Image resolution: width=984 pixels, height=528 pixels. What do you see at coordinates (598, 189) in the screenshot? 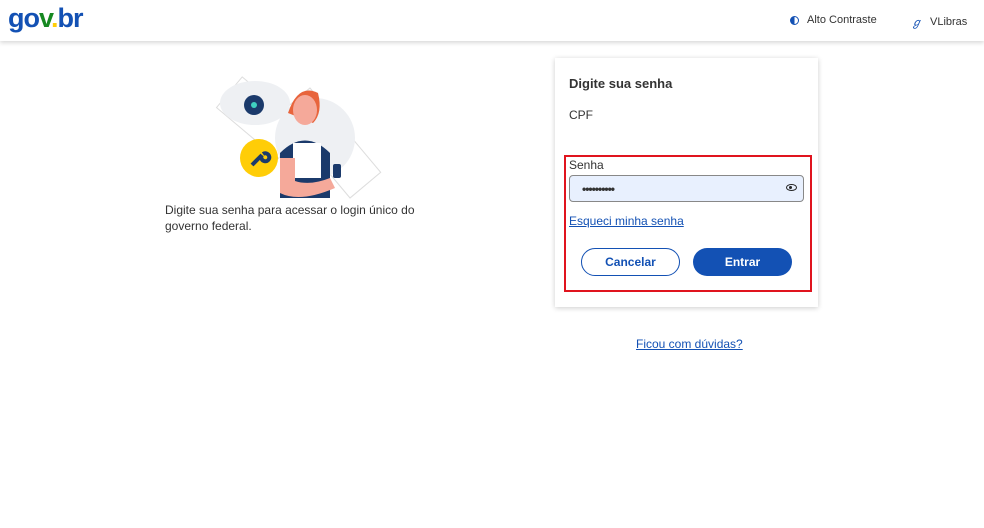
I see `password-value: ••••••••••` at bounding box center [598, 189].